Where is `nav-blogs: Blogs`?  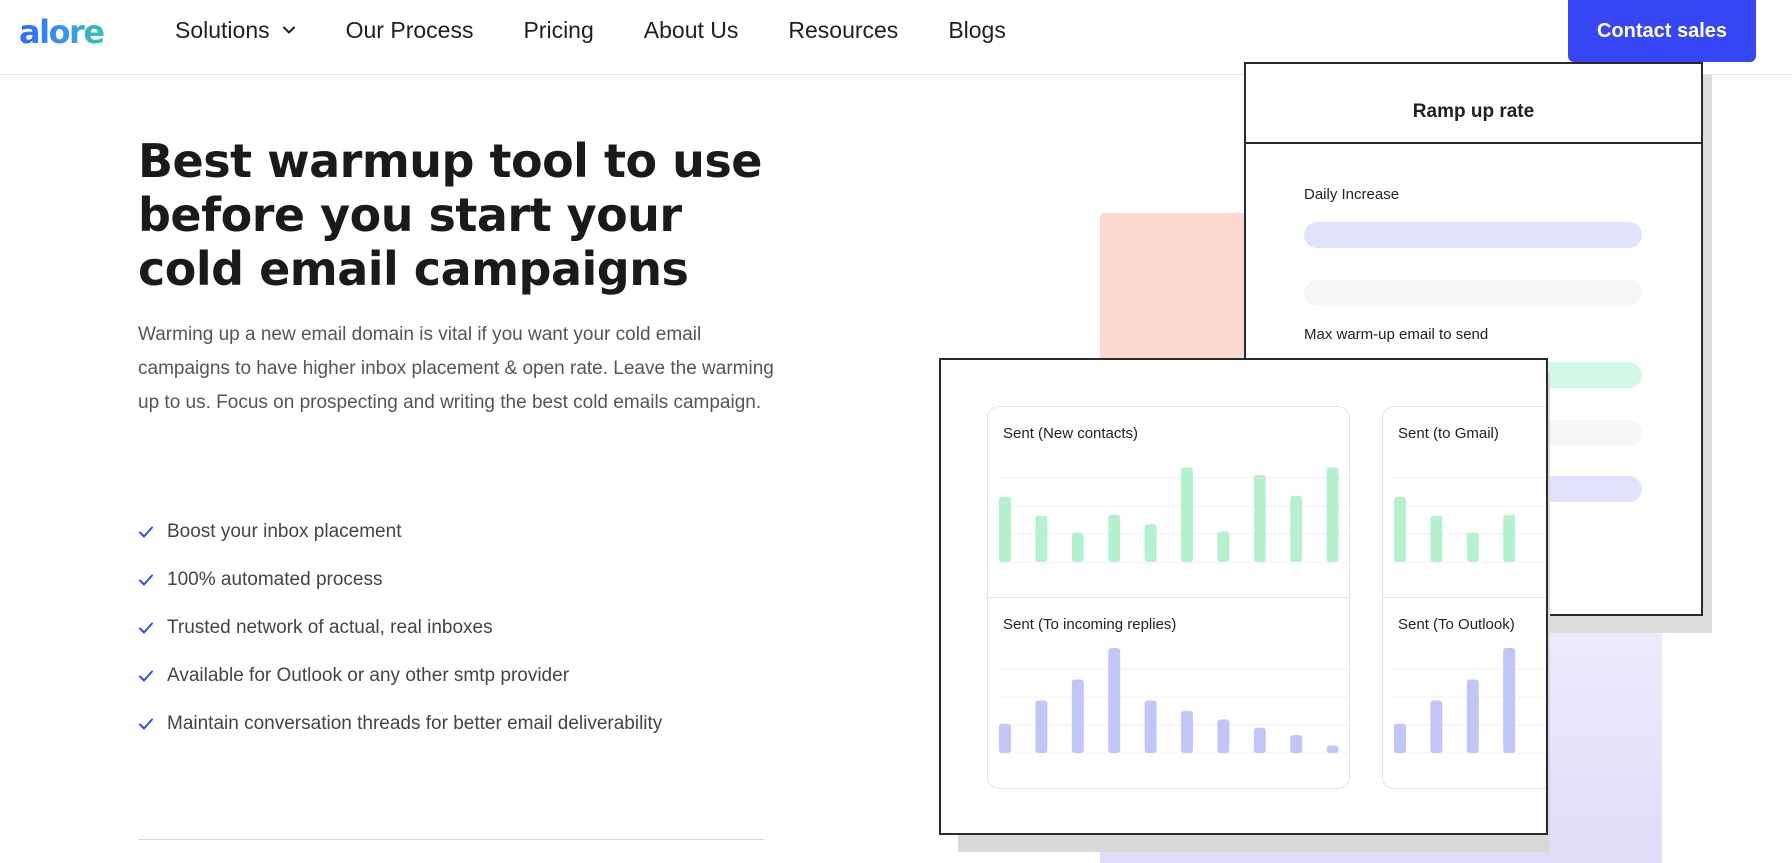
nav-blogs: Blogs is located at coordinates (977, 30).